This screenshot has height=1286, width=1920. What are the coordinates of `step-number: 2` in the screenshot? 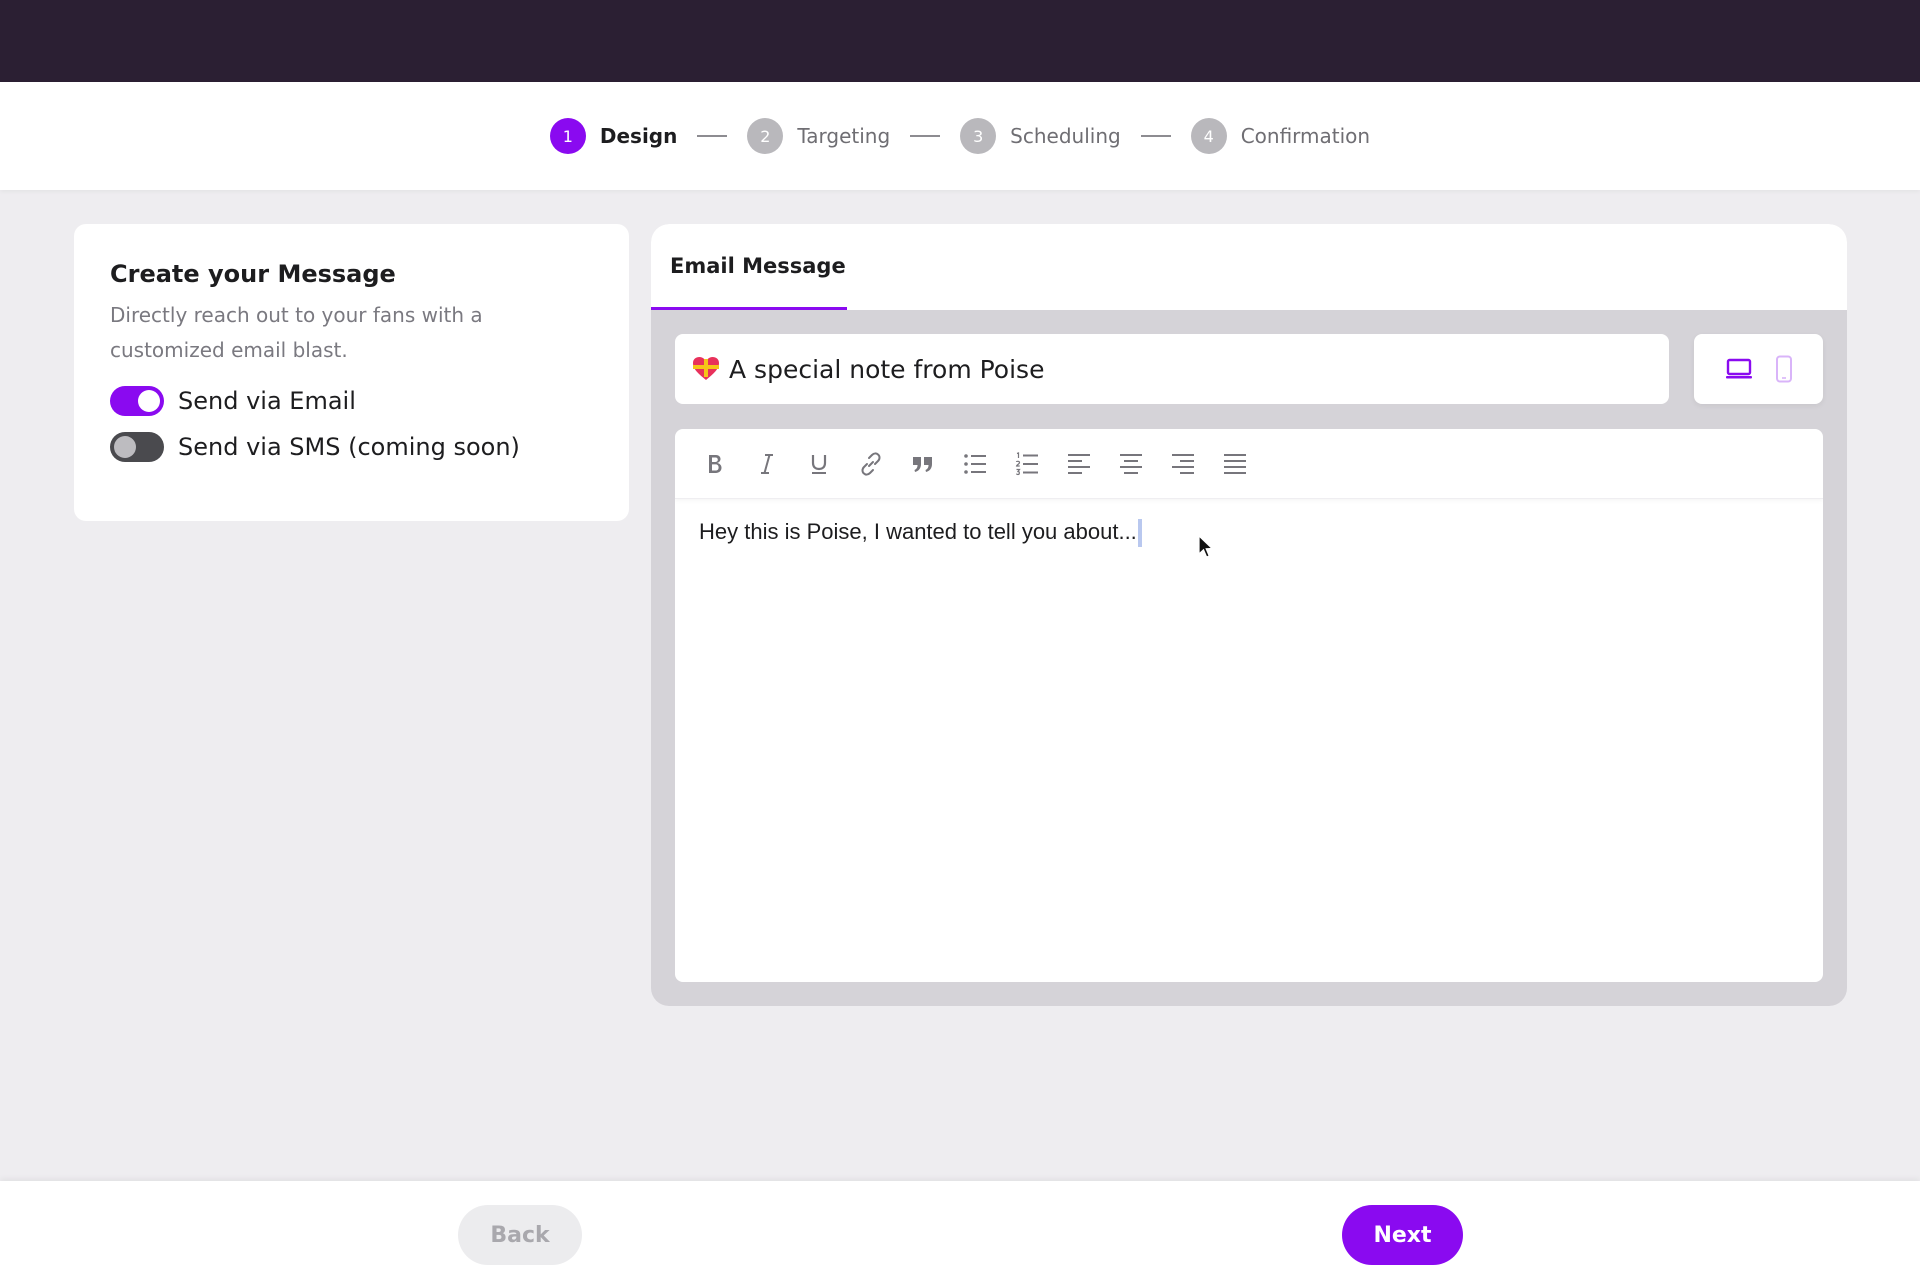 It's located at (765, 136).